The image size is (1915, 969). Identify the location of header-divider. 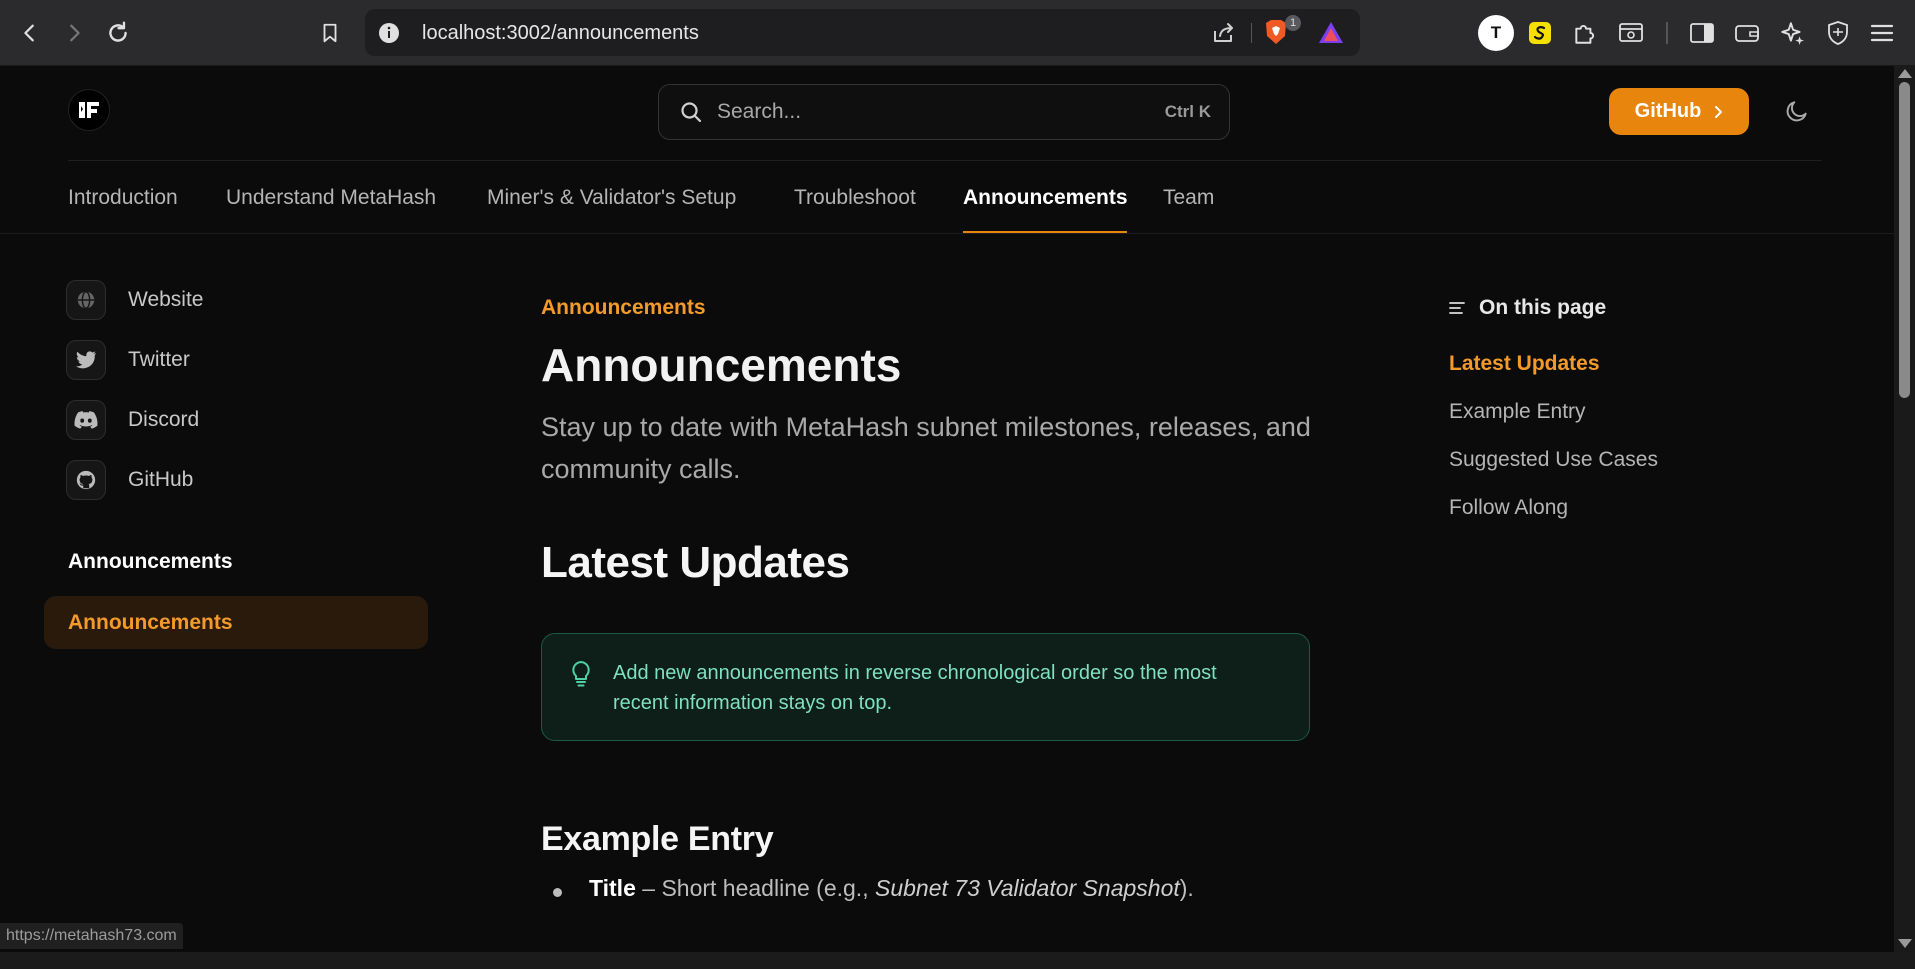
(945, 160).